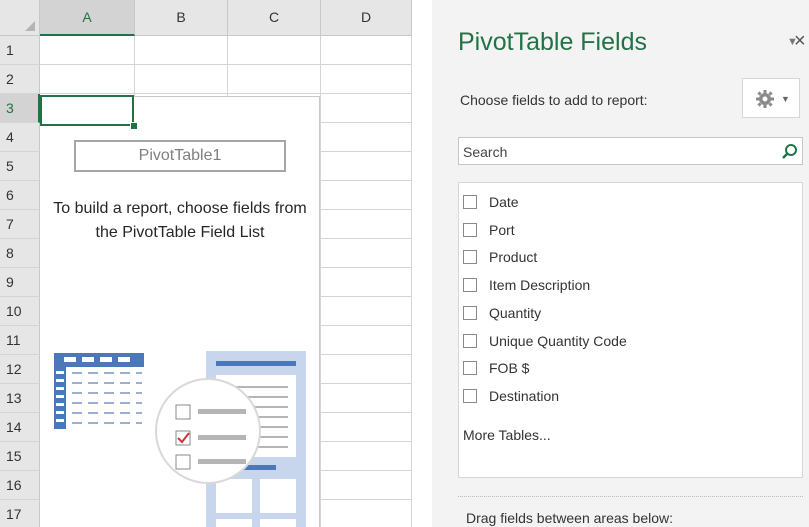 The image size is (809, 527). Describe the element at coordinates (515, 313) in the screenshot. I see `field-label: Quantity` at that location.